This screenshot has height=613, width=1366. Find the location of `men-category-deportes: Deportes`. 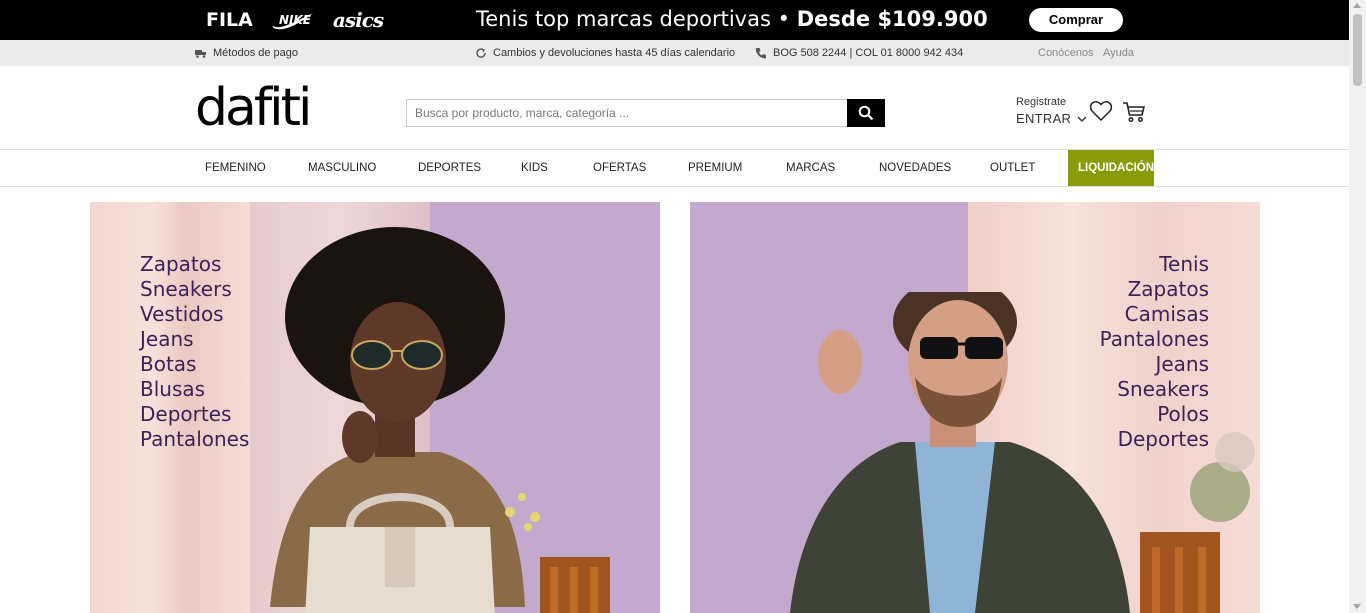

men-category-deportes: Deportes is located at coordinates (1154, 439).